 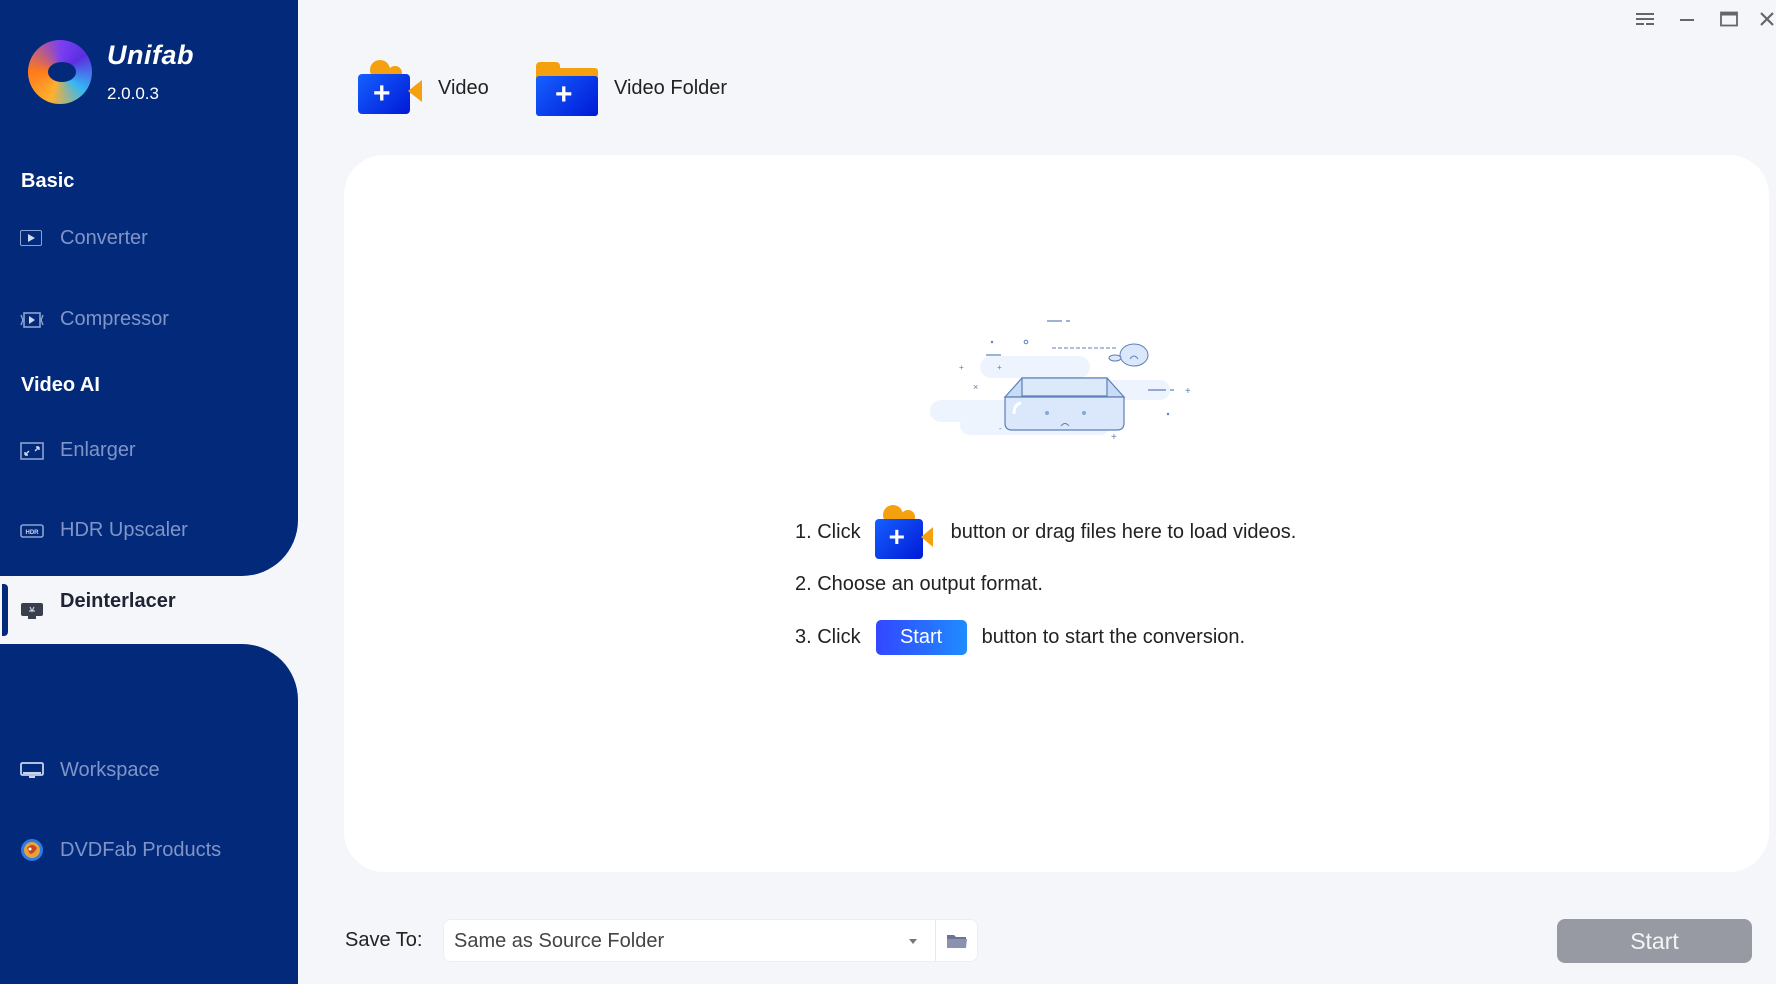 I want to click on sidebar-item-hdr-upscaler: HDR HDR Upscaler, so click(x=149, y=530).